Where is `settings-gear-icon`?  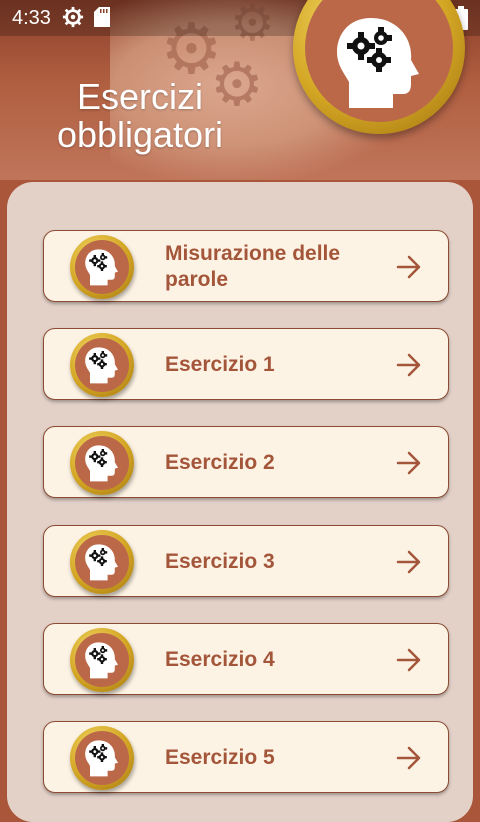 settings-gear-icon is located at coordinates (73, 17).